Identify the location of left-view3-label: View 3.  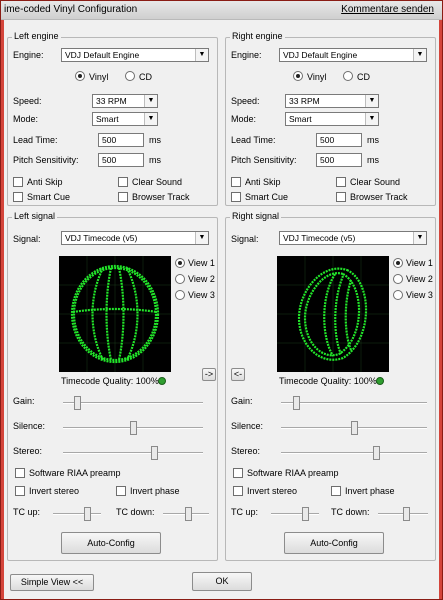
(201, 295).